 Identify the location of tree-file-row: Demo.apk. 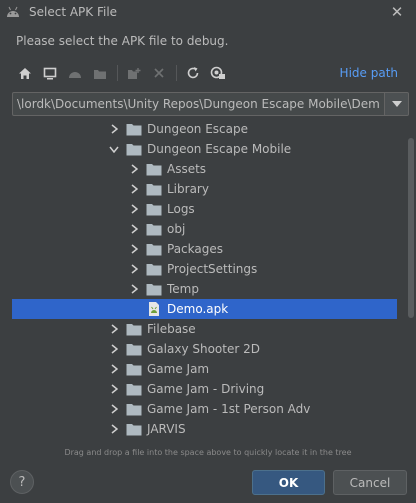
(204, 309).